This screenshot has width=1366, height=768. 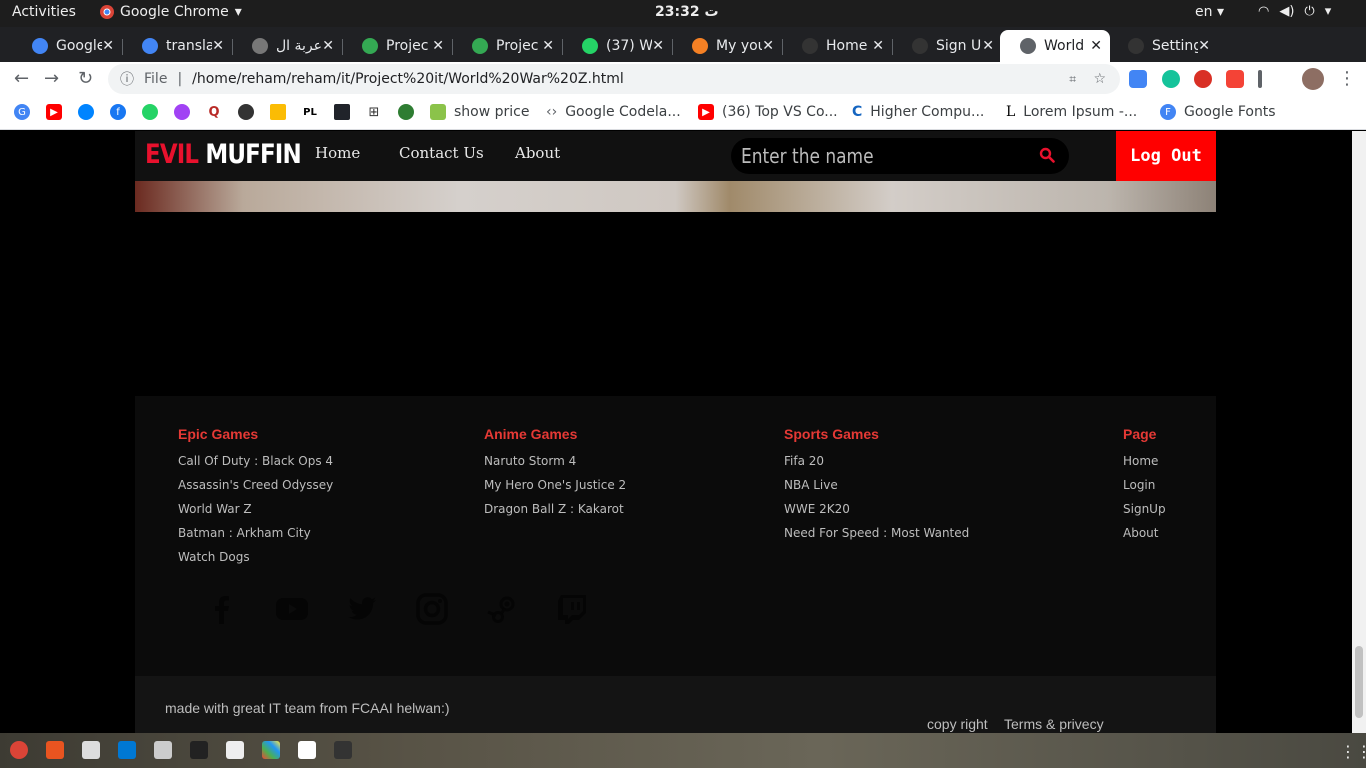 What do you see at coordinates (1047, 155) in the screenshot?
I see `search-icon` at bounding box center [1047, 155].